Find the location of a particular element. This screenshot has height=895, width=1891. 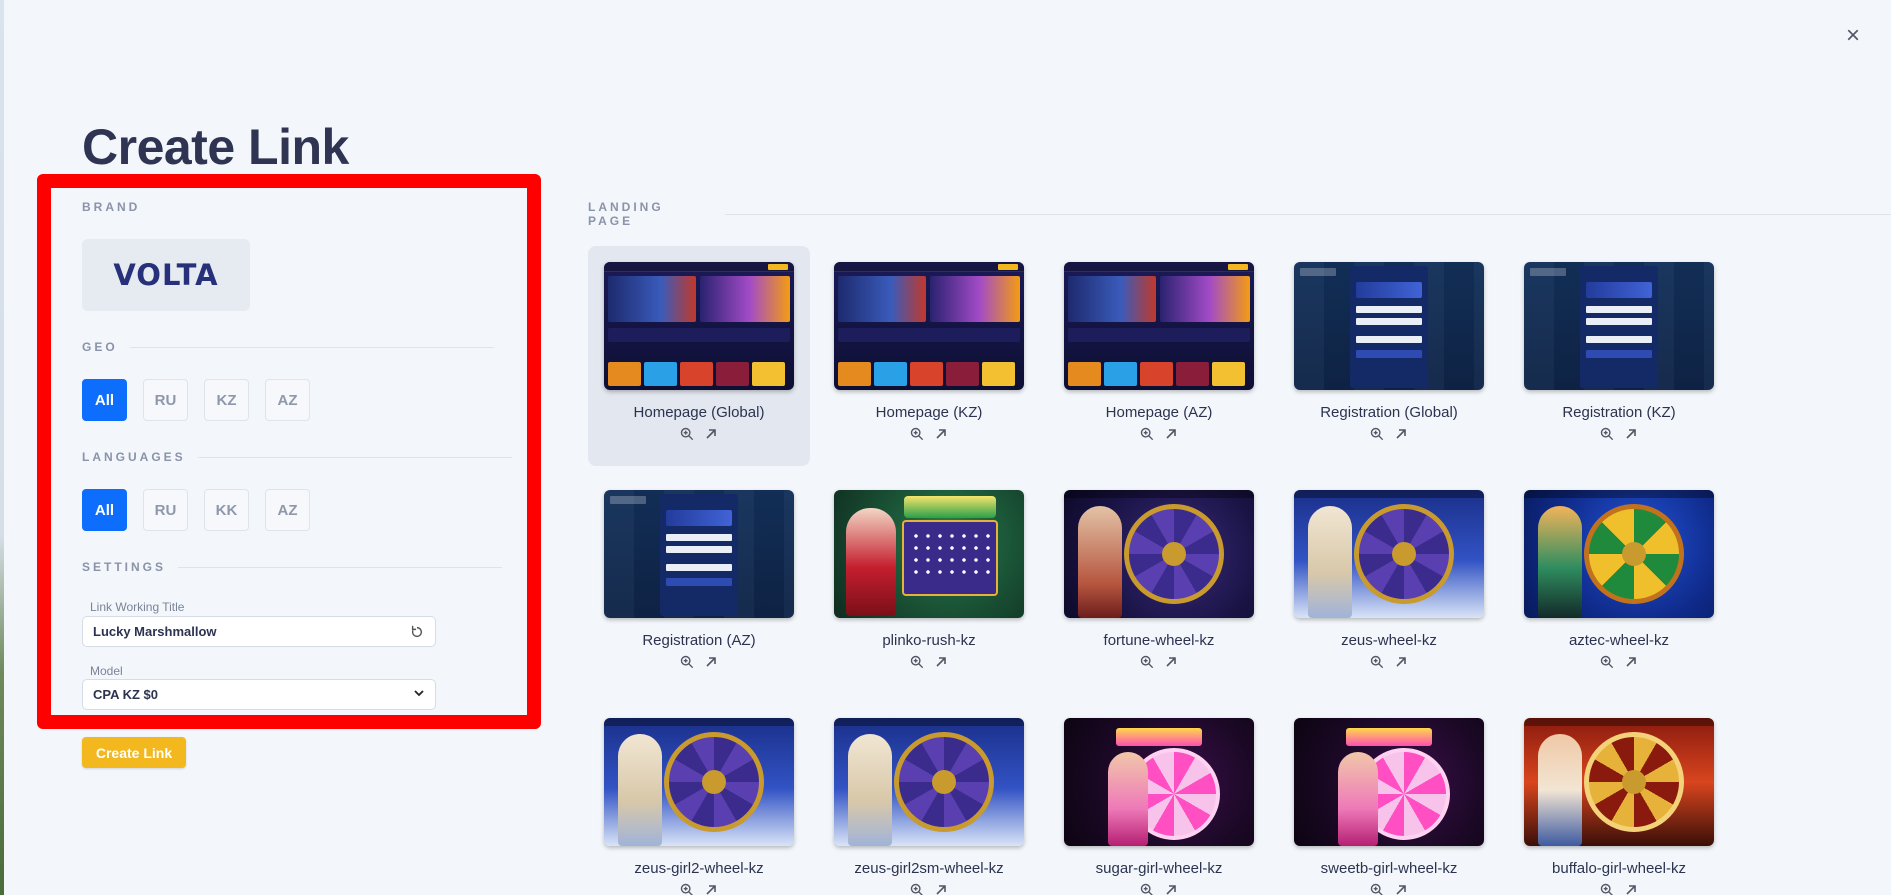

landing-card: Homepage (AZ) is located at coordinates (1159, 356).